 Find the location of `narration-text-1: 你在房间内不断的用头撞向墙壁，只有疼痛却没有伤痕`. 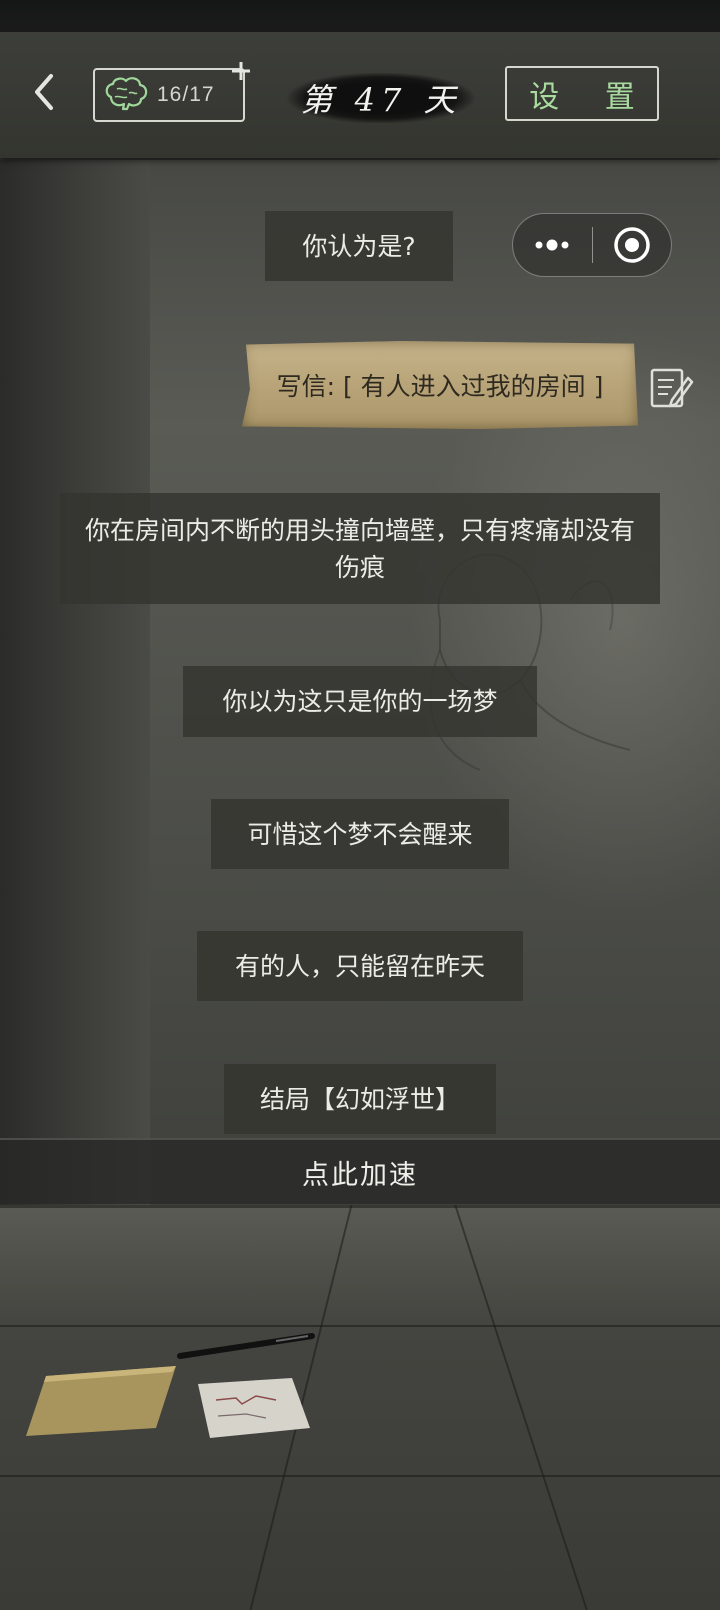

narration-text-1: 你在房间内不断的用头撞向墙壁，只有疼痛却没有伤痕 is located at coordinates (359, 548).